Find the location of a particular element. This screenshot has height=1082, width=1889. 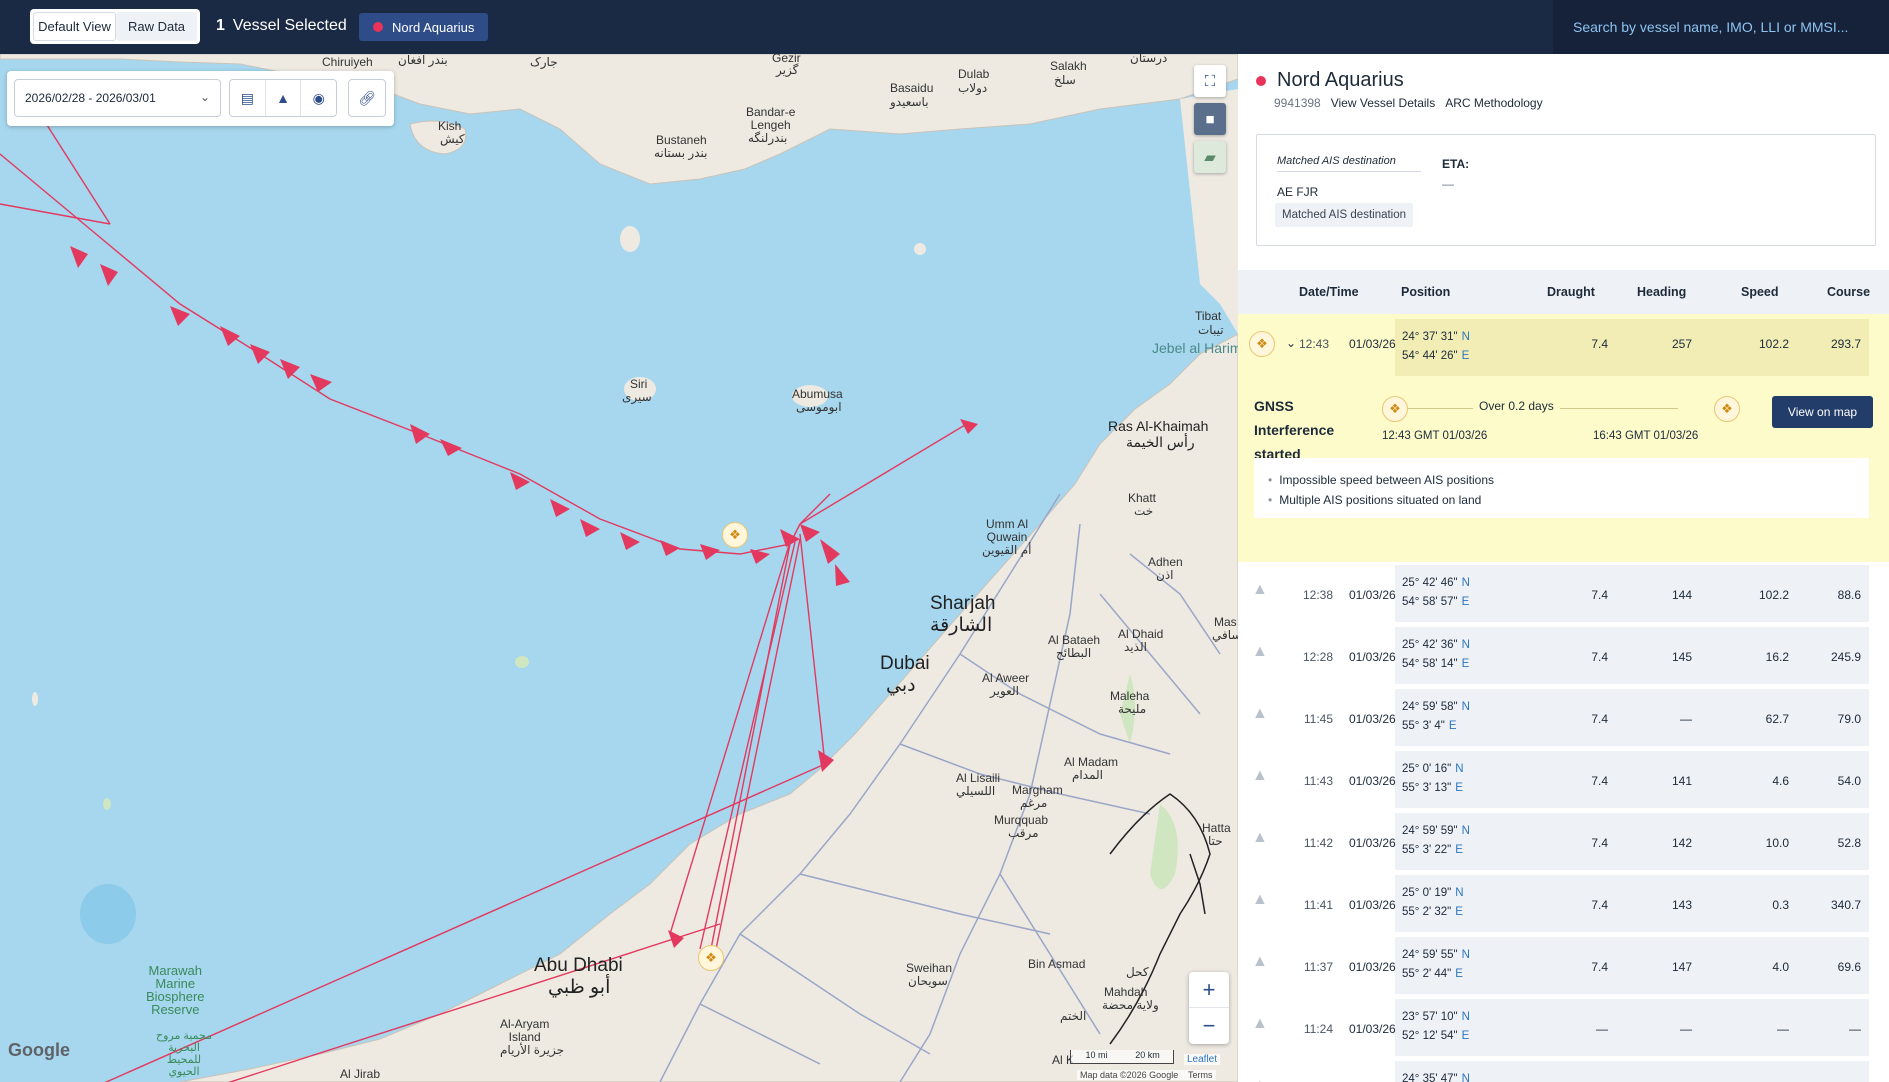

row-lat: 25° 42' 36" N is located at coordinates (1436, 645).